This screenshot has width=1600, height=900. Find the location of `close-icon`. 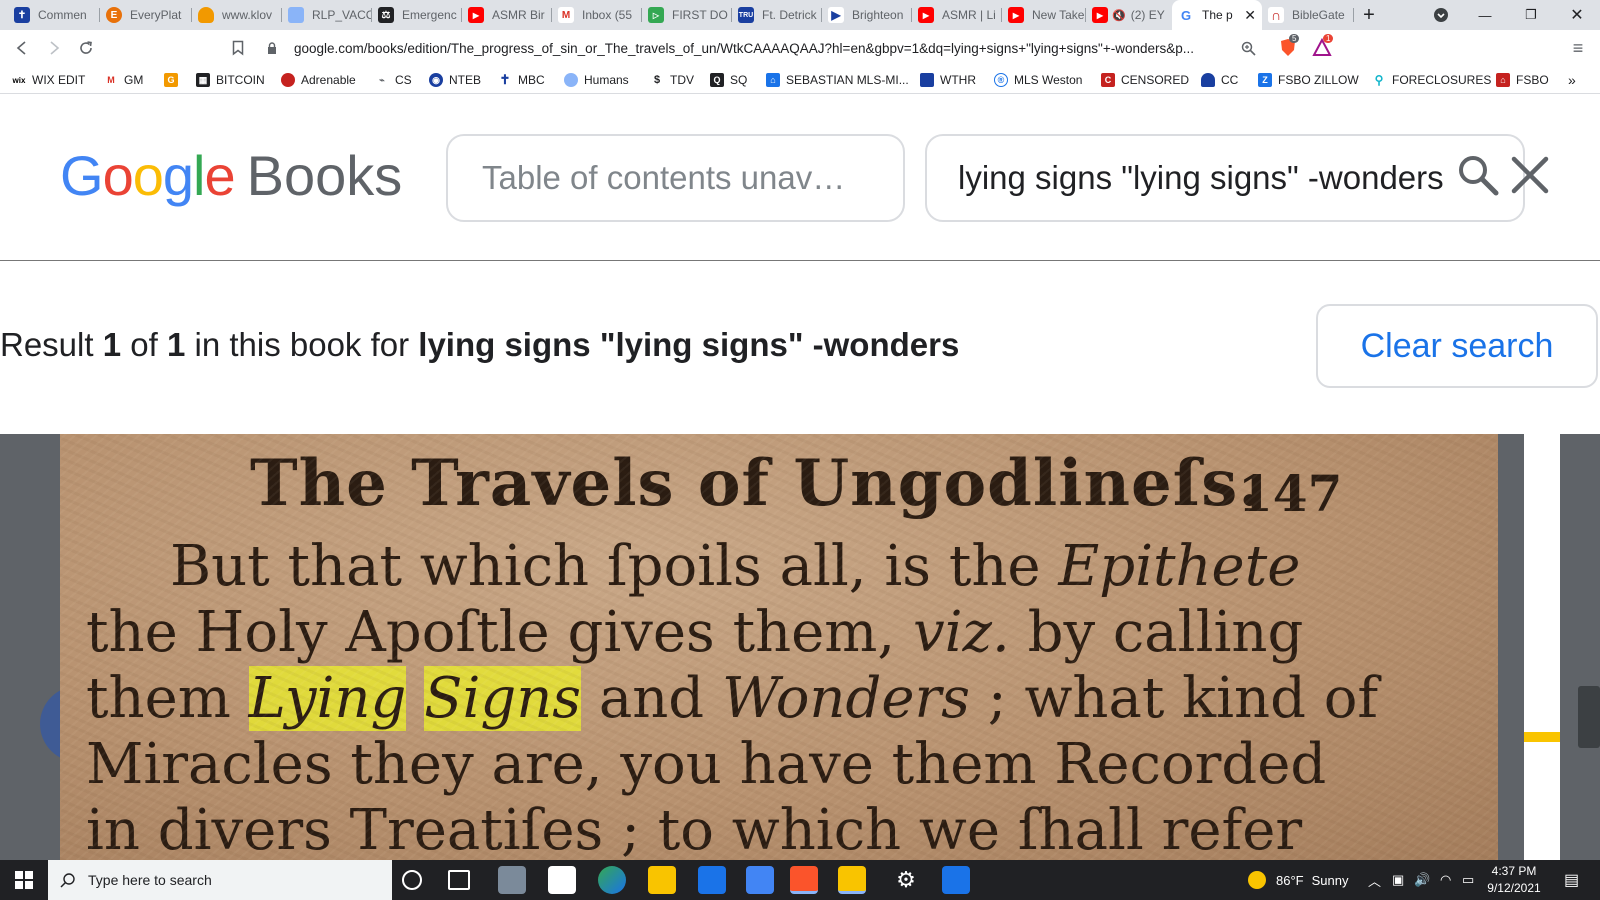

close-icon is located at coordinates (1530, 175).